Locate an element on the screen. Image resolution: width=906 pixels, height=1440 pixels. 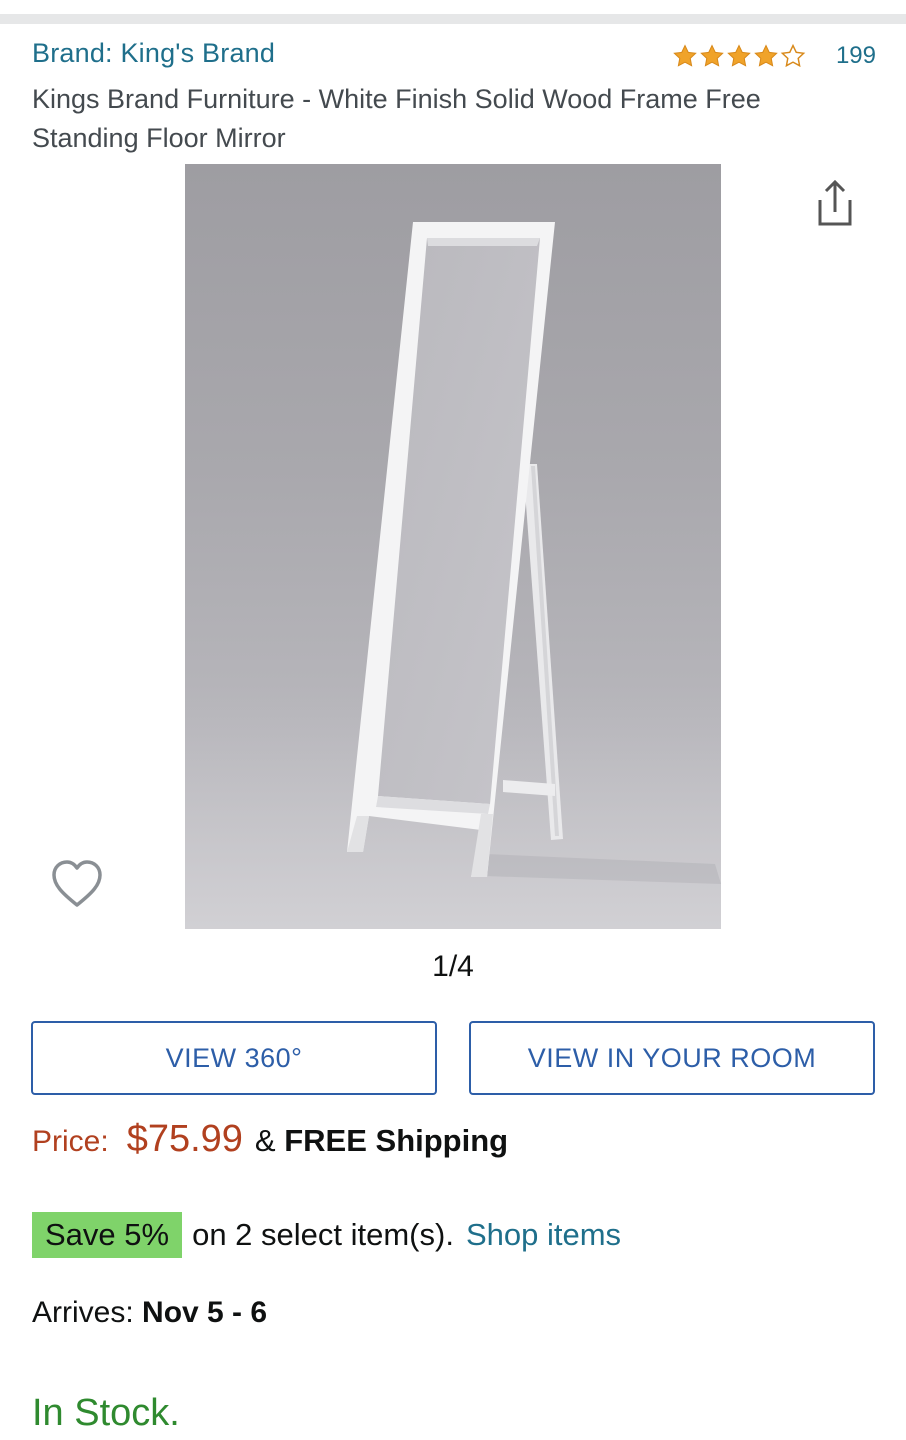
promo-text: on 2 select item(s). is located at coordinates (323, 1234).